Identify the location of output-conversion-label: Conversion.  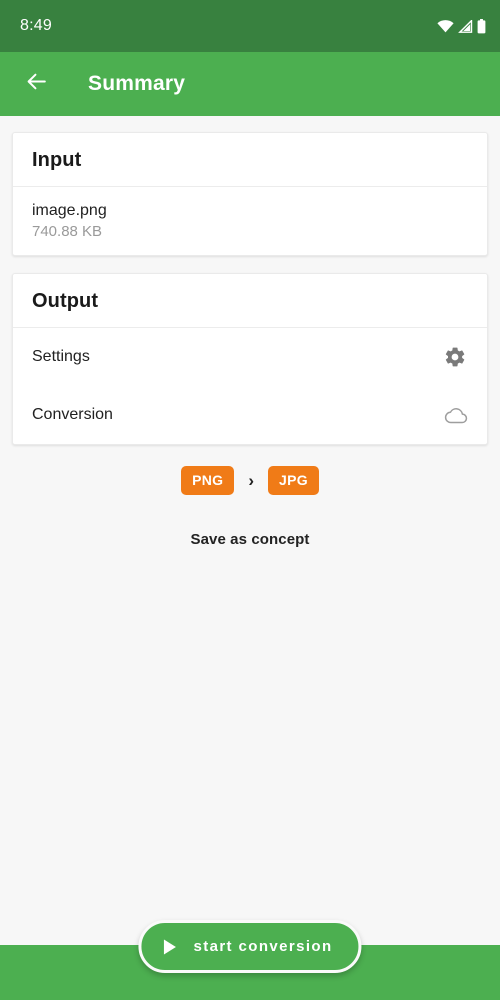
(72, 414).